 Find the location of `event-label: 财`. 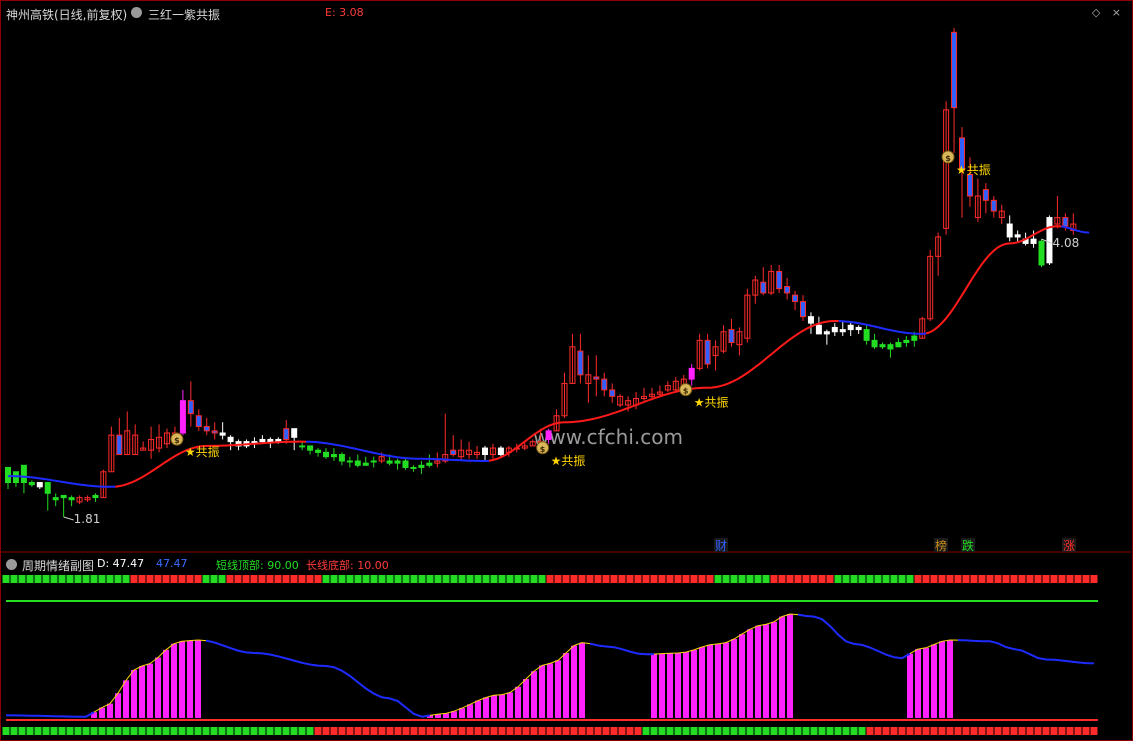

event-label: 财 is located at coordinates (721, 546).